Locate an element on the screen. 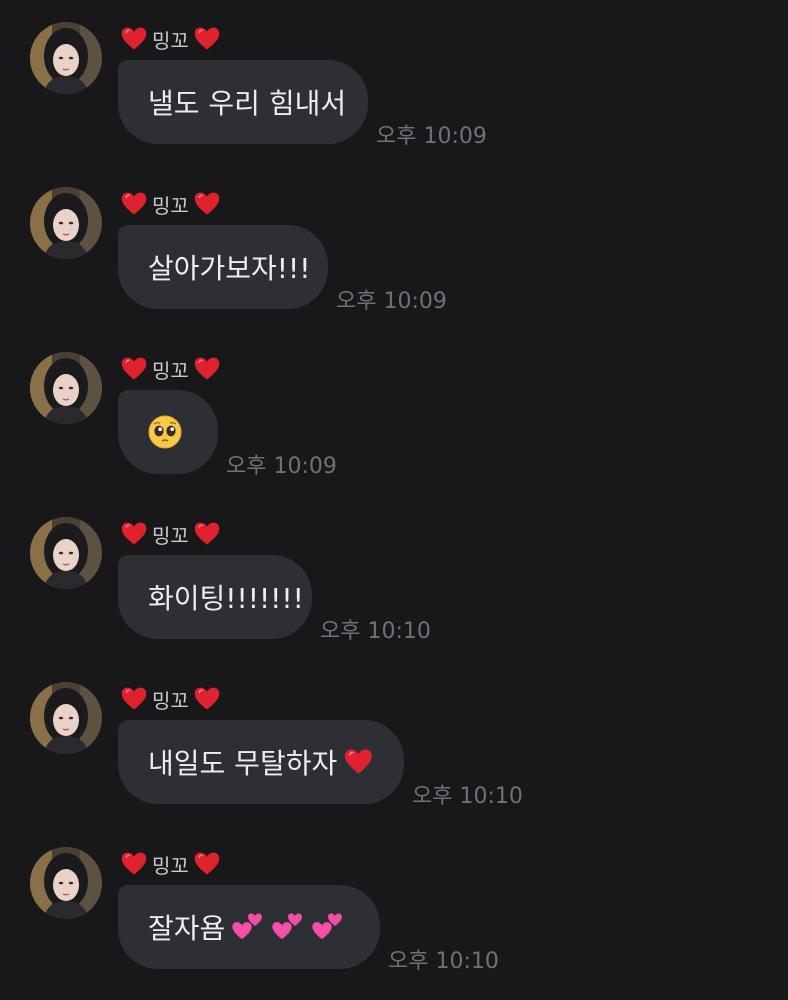 This screenshot has width=788, height=1000. message-bubble: 내일도 무탈하자 is located at coordinates (261, 762).